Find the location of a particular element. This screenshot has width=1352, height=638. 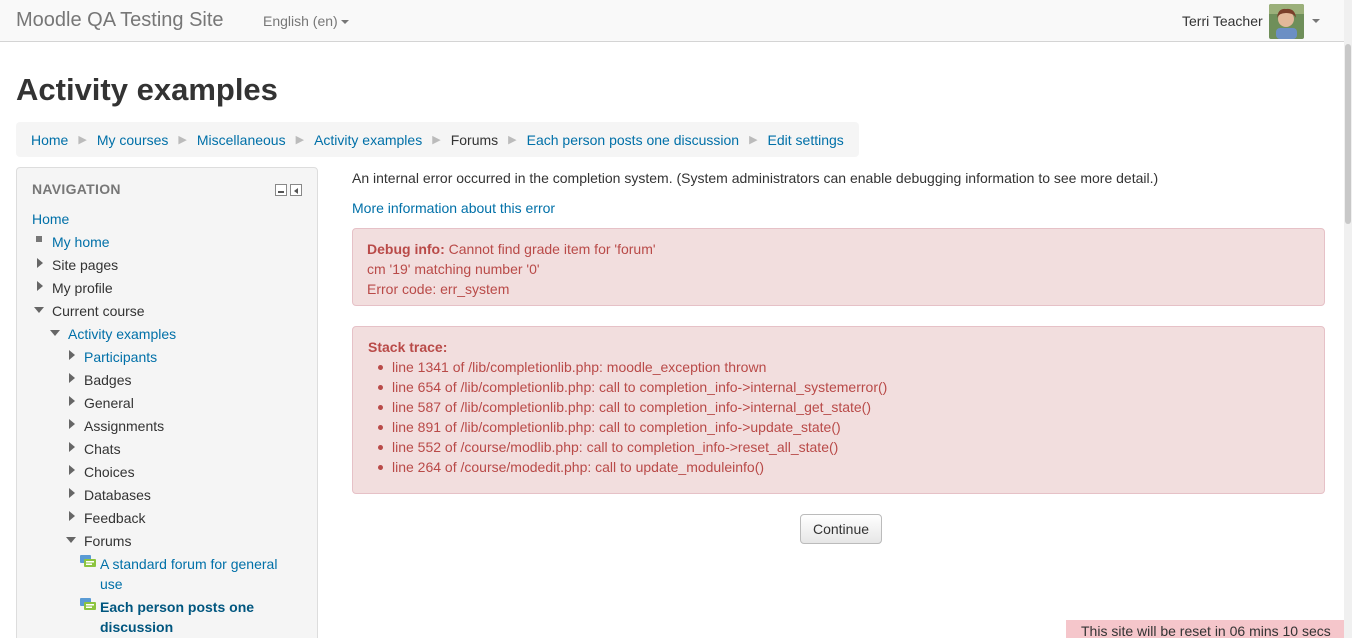

stack-trace-title: Stack trace: is located at coordinates (408, 347).